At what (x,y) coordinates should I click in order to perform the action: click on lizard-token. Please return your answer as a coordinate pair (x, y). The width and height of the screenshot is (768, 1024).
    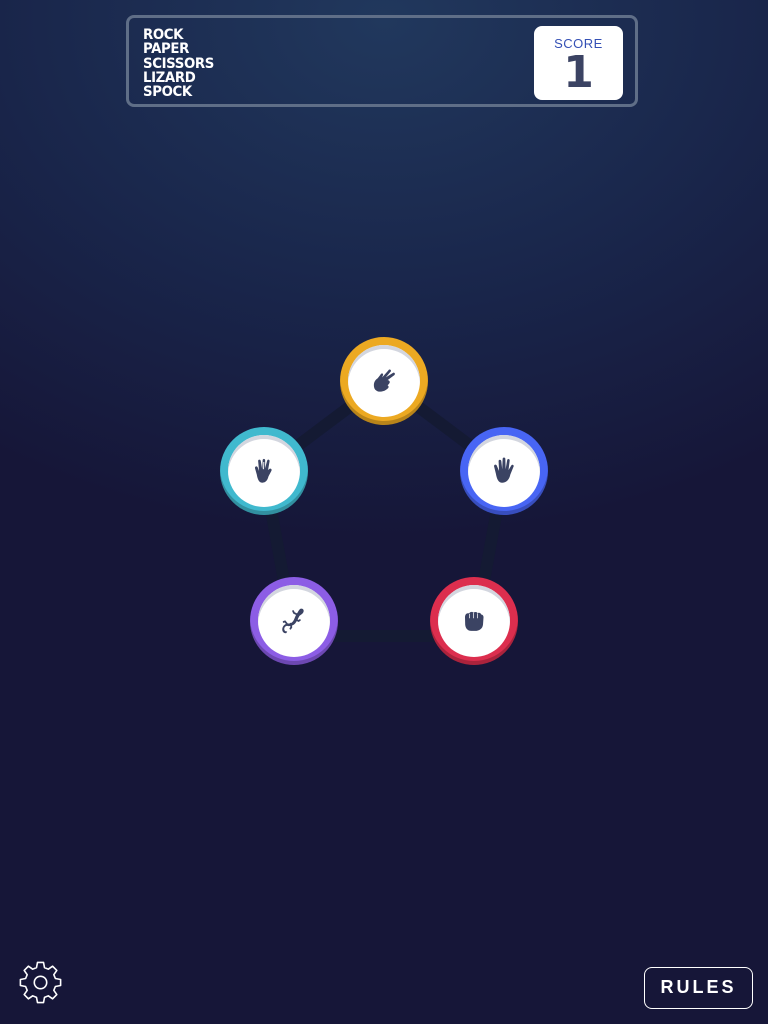
    Looking at the image, I should click on (294, 621).